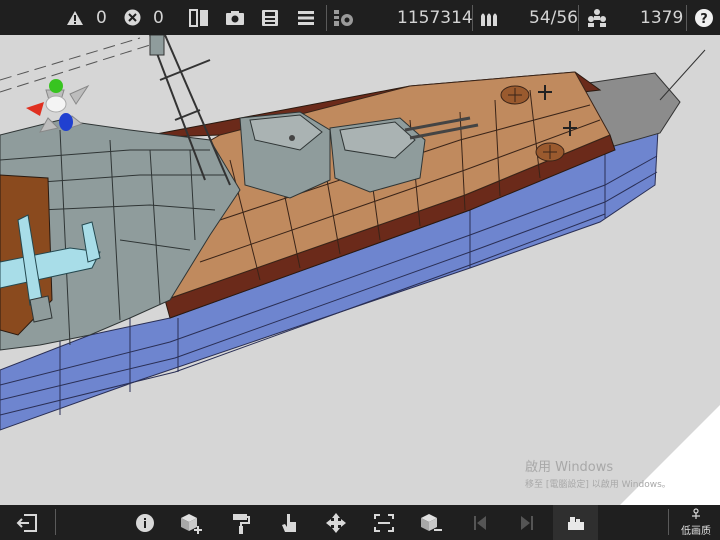 The width and height of the screenshot is (720, 540). I want to click on ammo-value: 54/56, so click(553, 17).